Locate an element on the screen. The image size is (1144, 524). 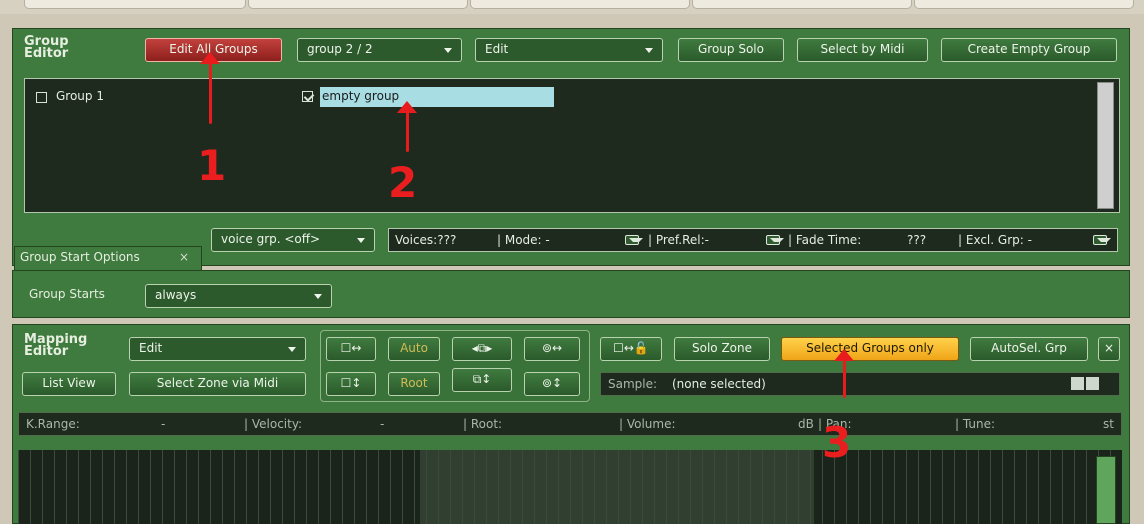
pref-rel-dropdown-icon is located at coordinates (775, 240).